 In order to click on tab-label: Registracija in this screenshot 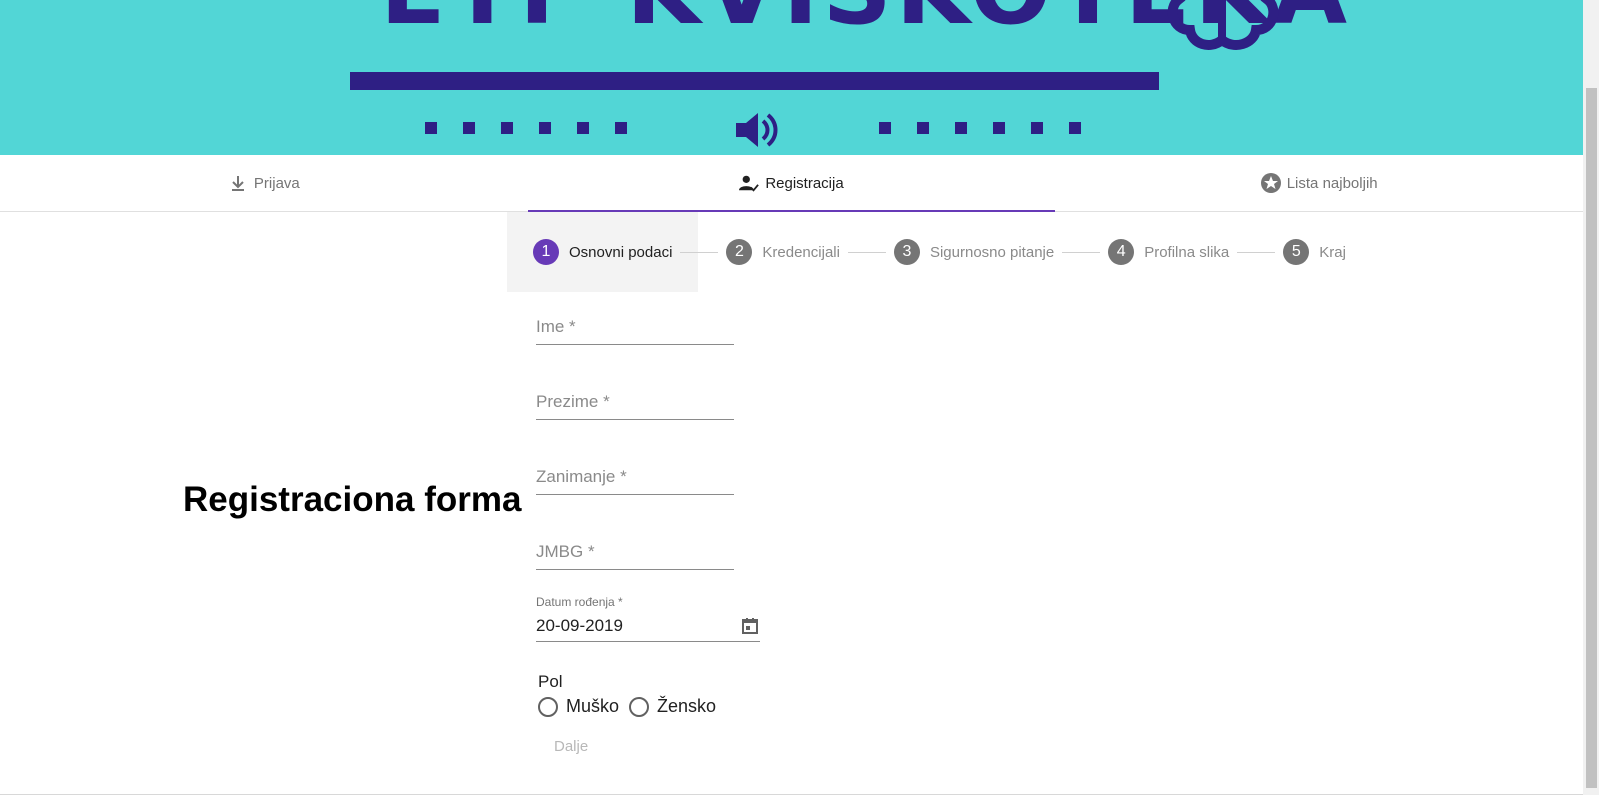, I will do `click(804, 183)`.